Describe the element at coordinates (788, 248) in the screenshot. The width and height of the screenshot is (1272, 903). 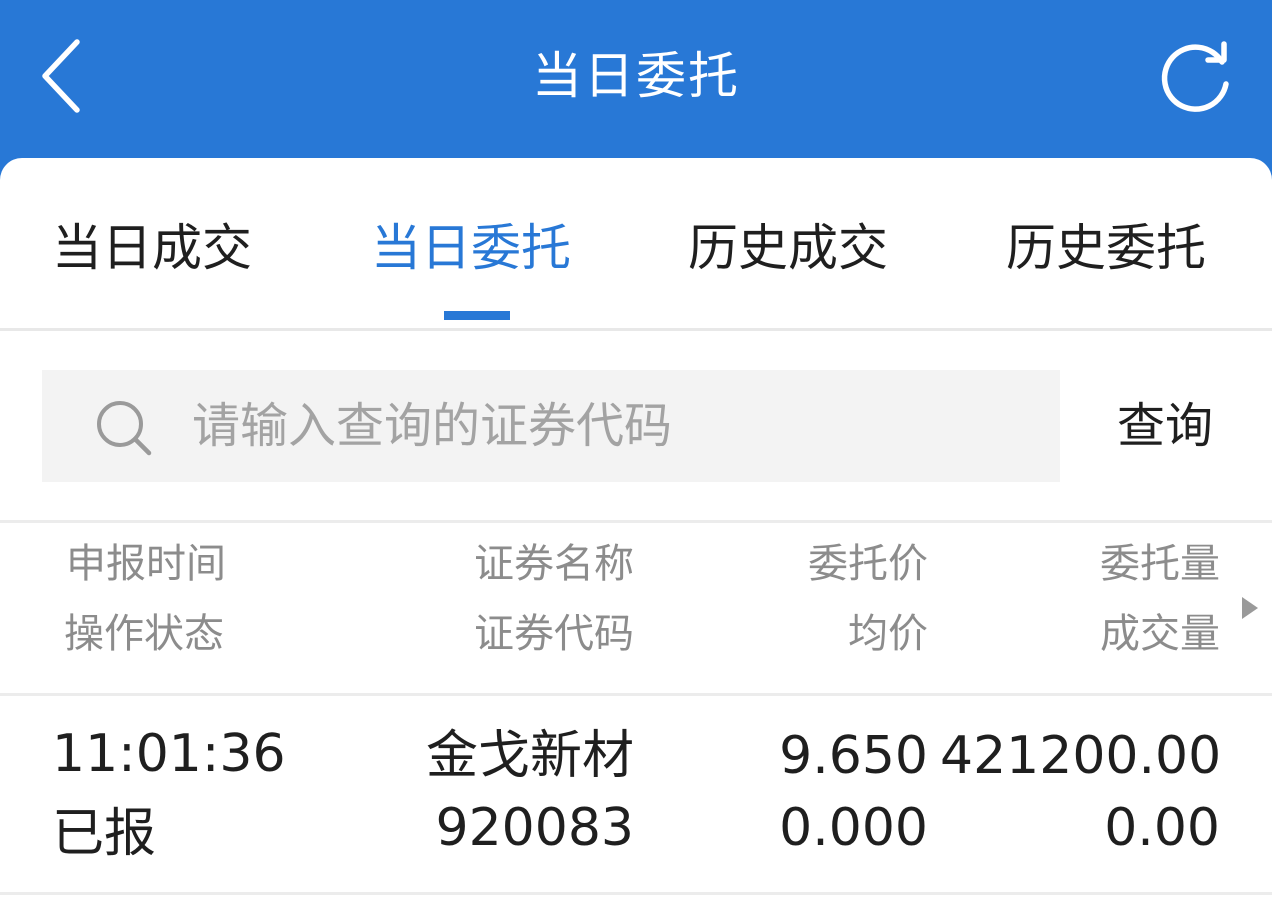
I see `tab-history-trades: 历史成交` at that location.